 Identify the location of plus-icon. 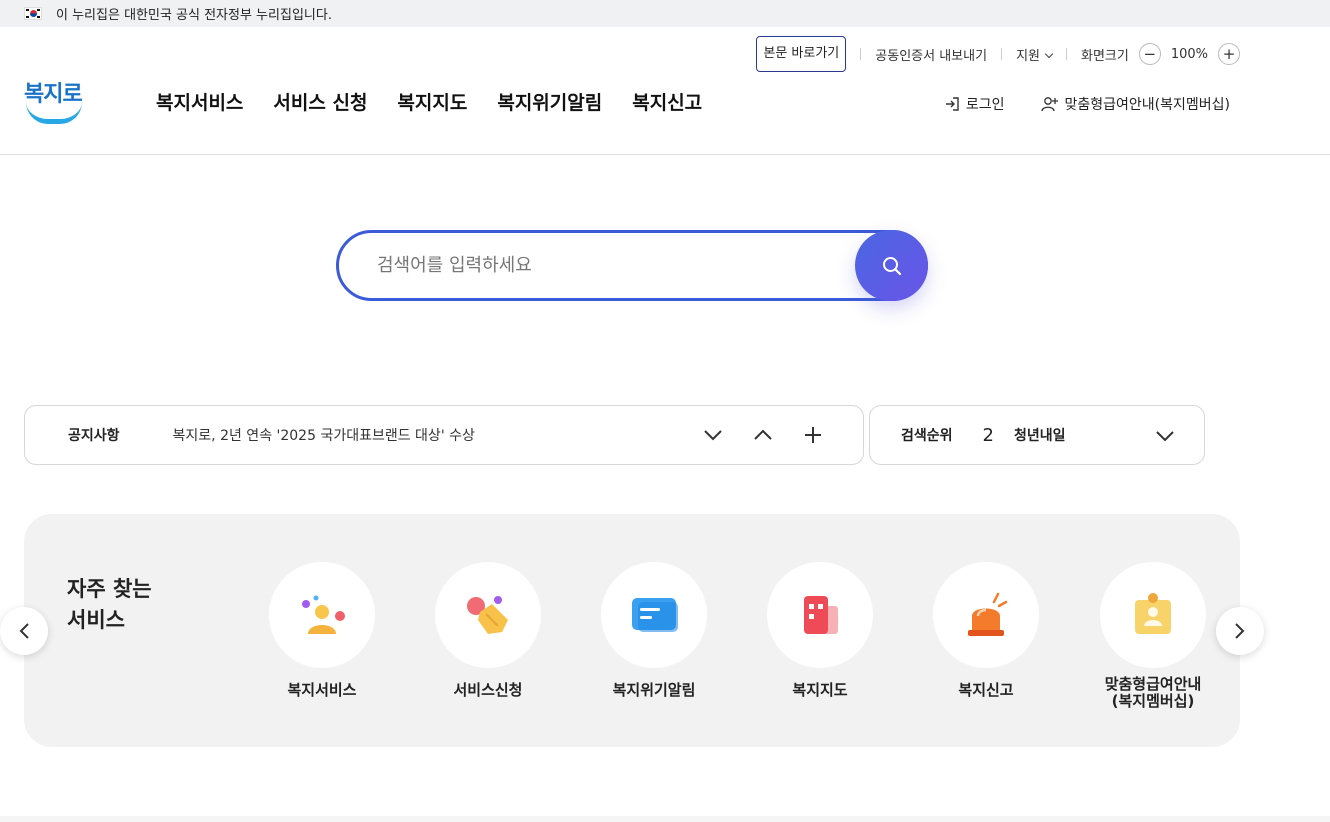
(813, 435).